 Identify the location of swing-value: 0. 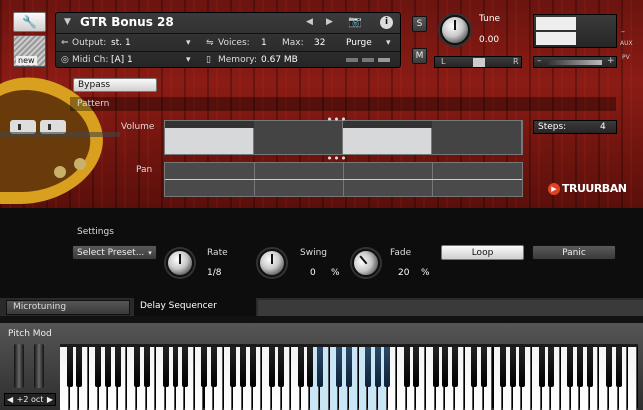
(313, 273).